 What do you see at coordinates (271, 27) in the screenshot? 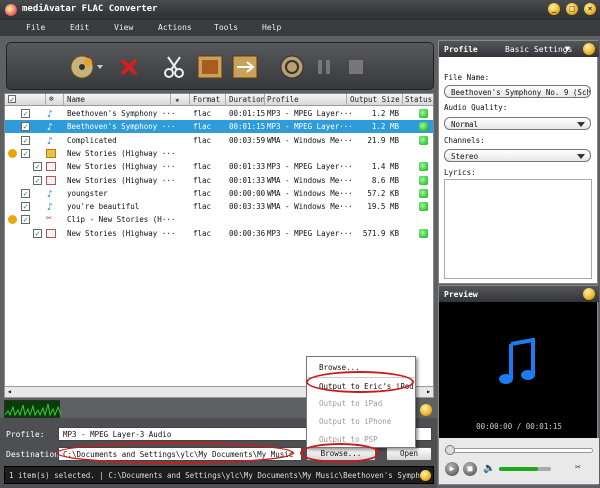
I see `menu-help: Help` at bounding box center [271, 27].